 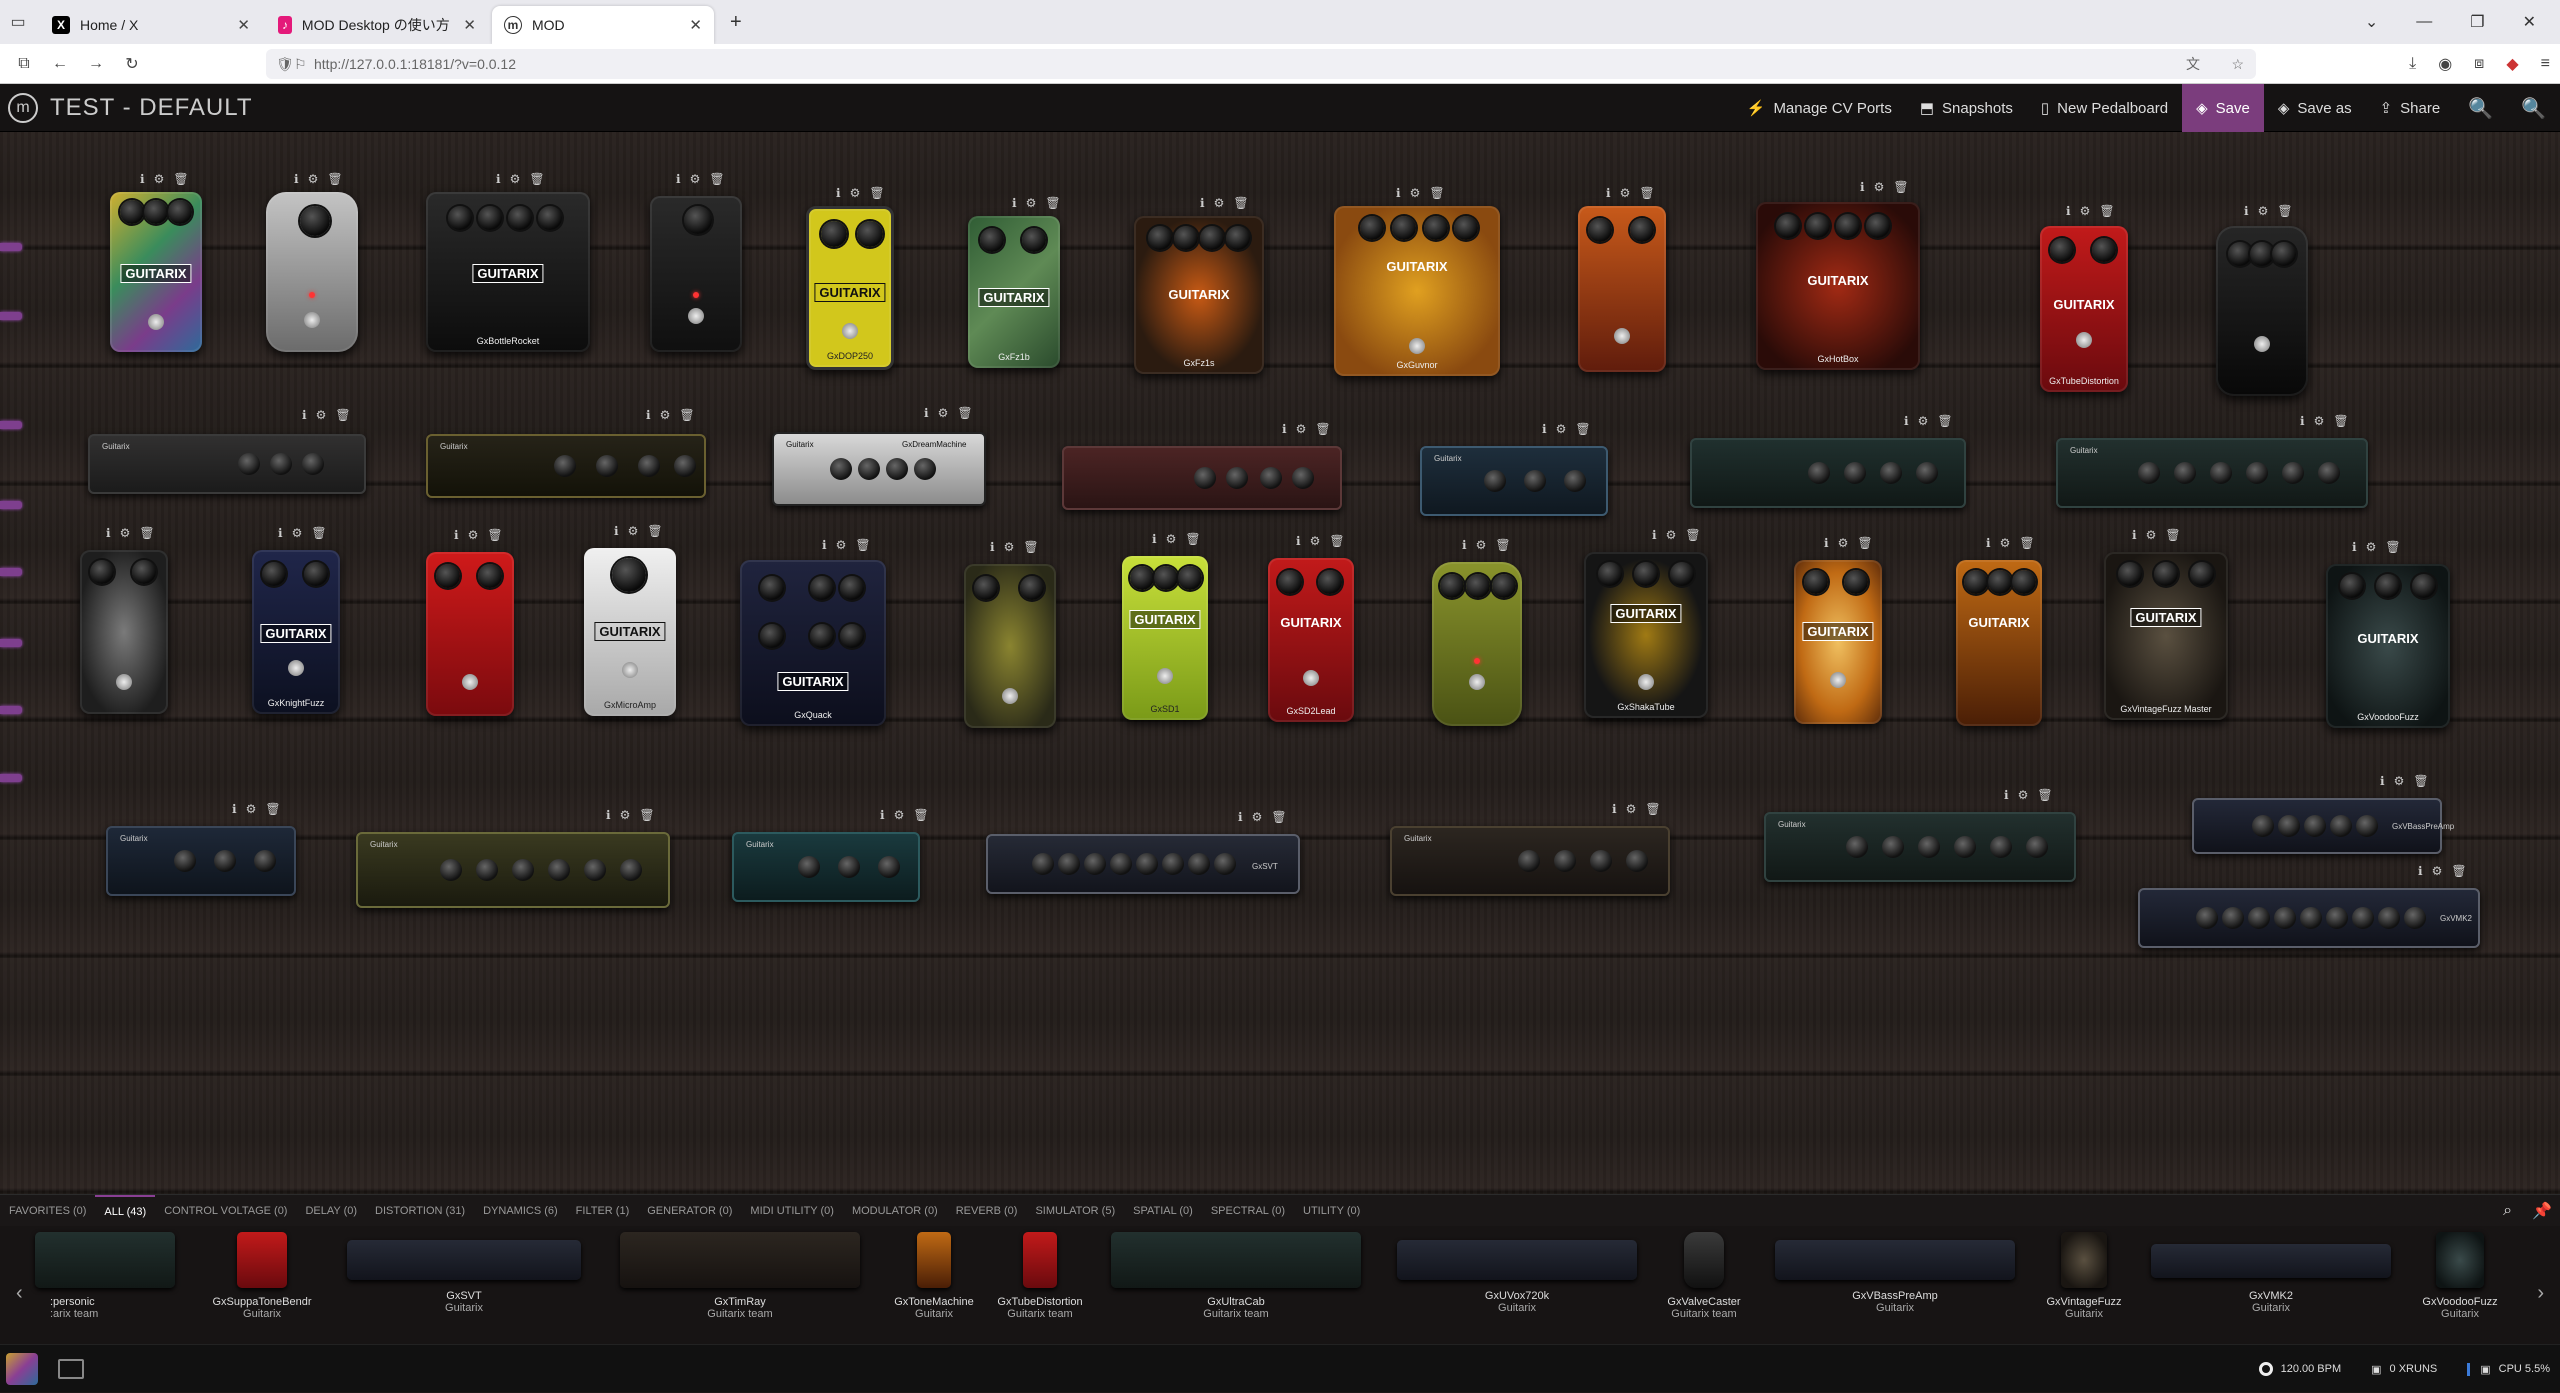 I want to click on search-icon: ⌕, so click(x=2507, y=1211).